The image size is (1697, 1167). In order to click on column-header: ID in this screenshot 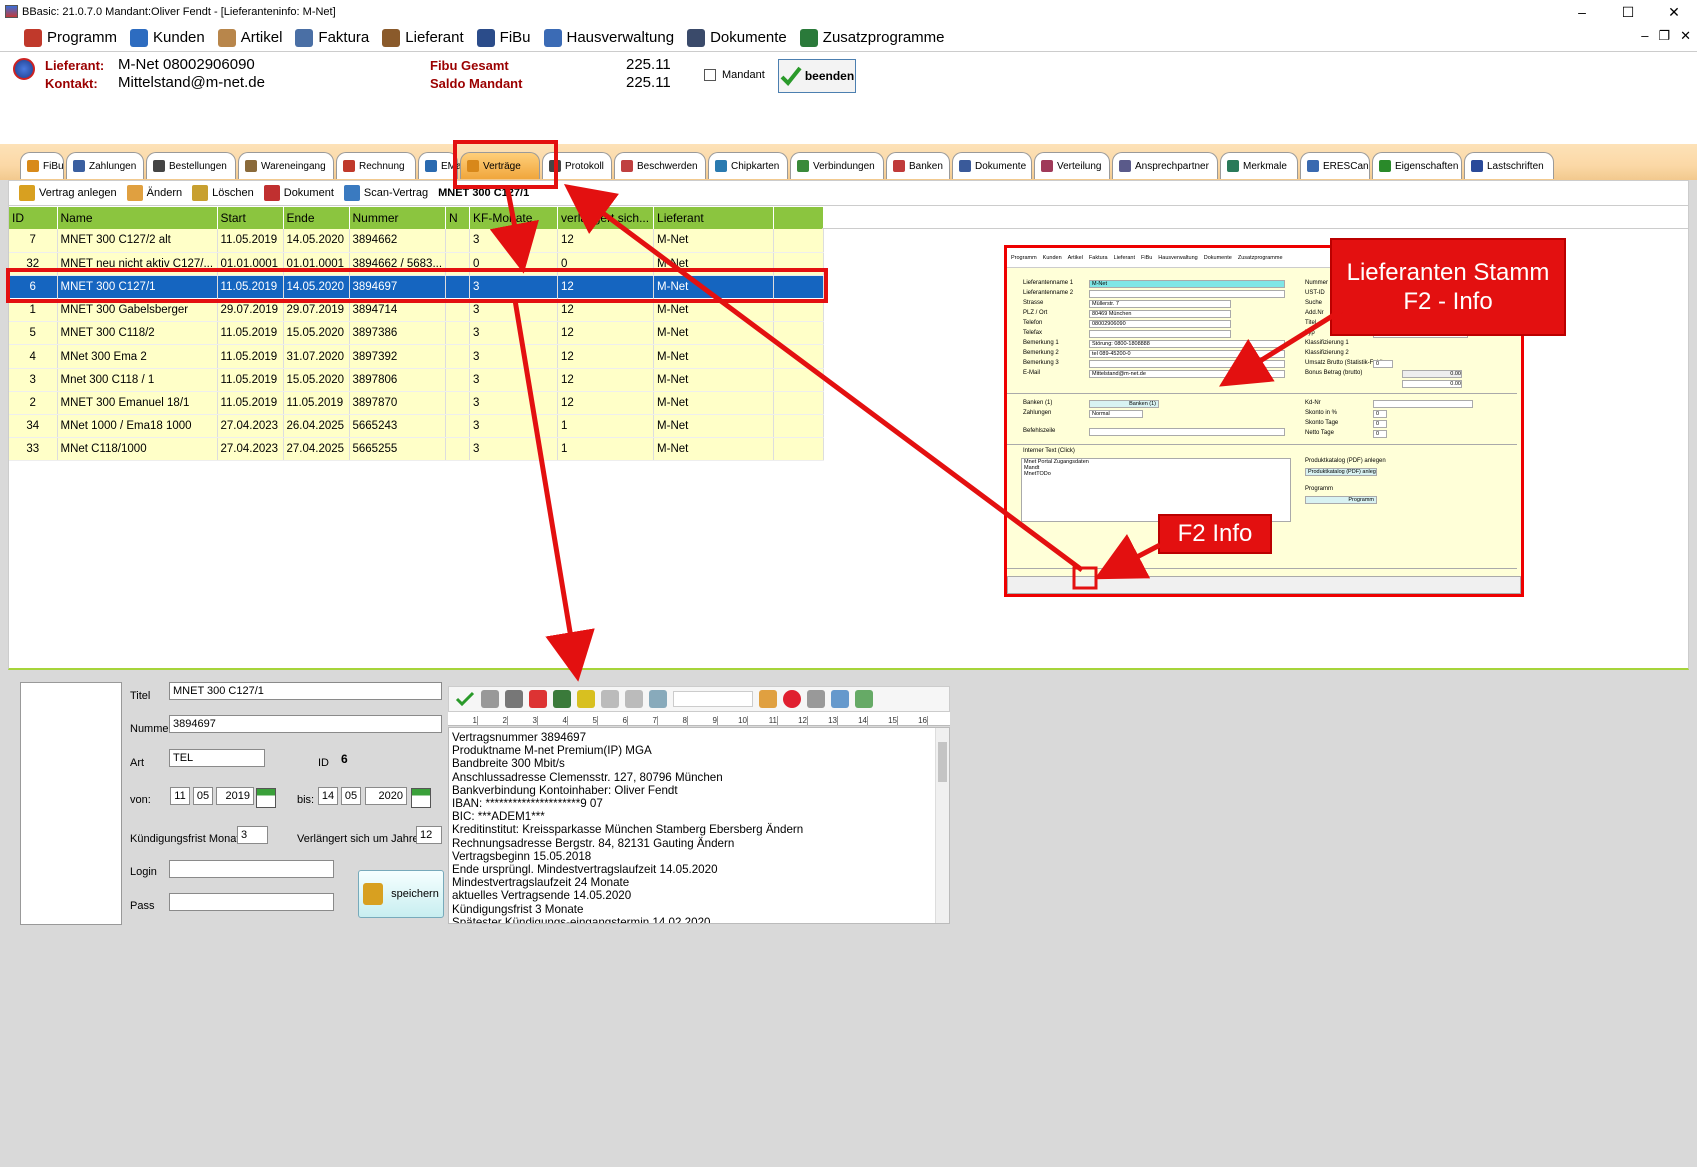, I will do `click(33, 218)`.